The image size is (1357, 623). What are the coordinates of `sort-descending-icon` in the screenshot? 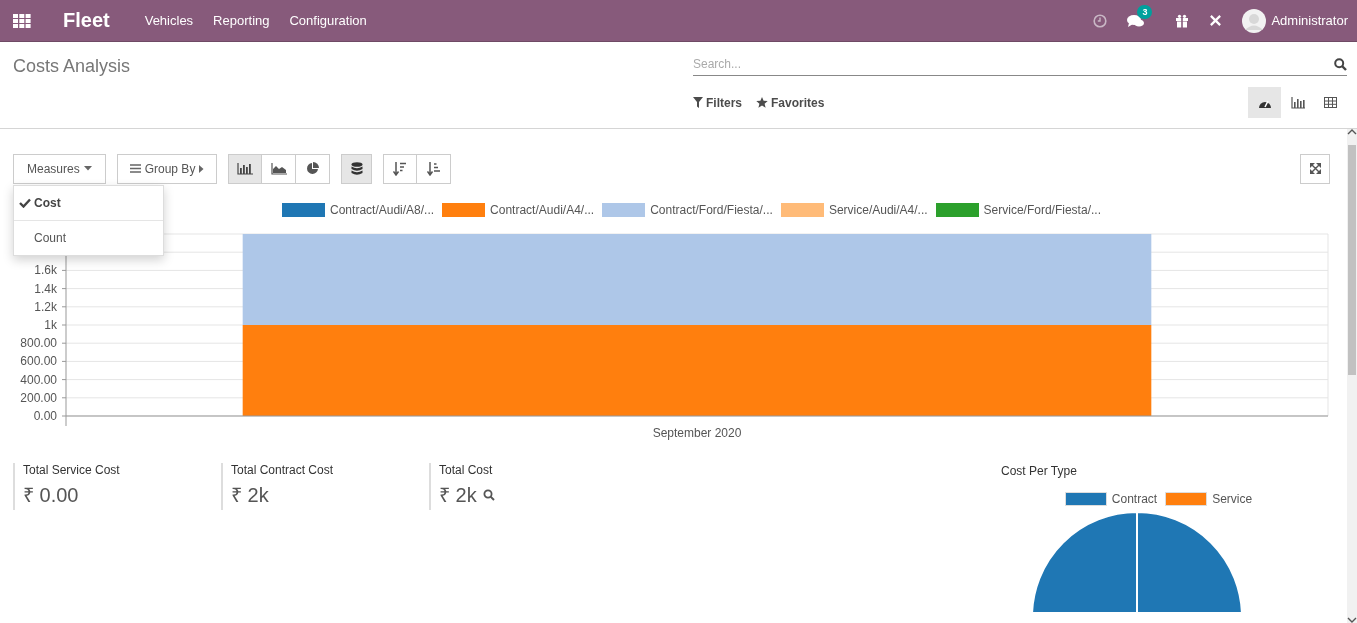 It's located at (400, 168).